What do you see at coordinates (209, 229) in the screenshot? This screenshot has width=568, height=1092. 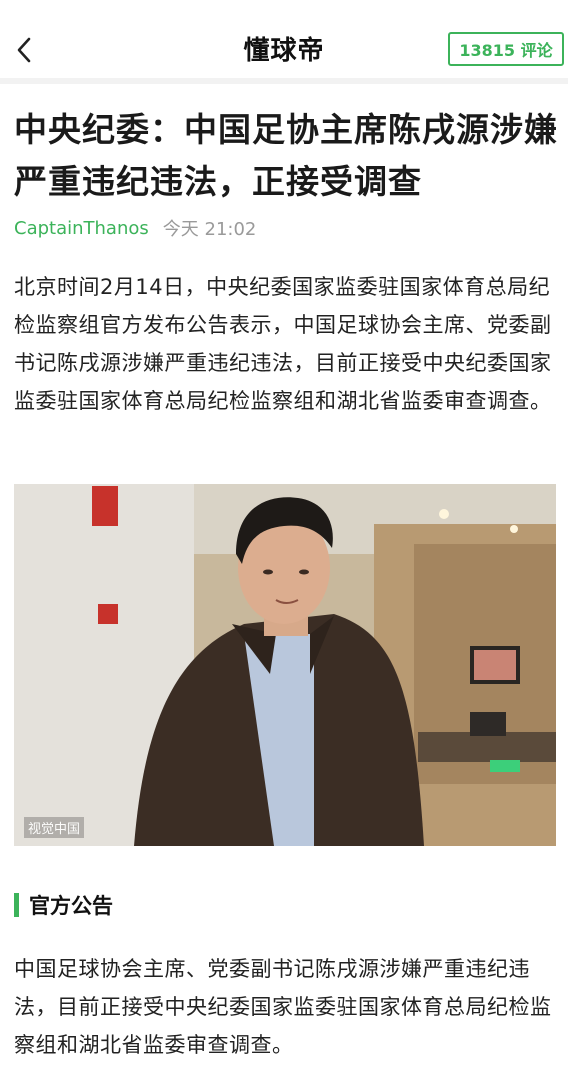 I see `publish-time: 今天 21:02` at bounding box center [209, 229].